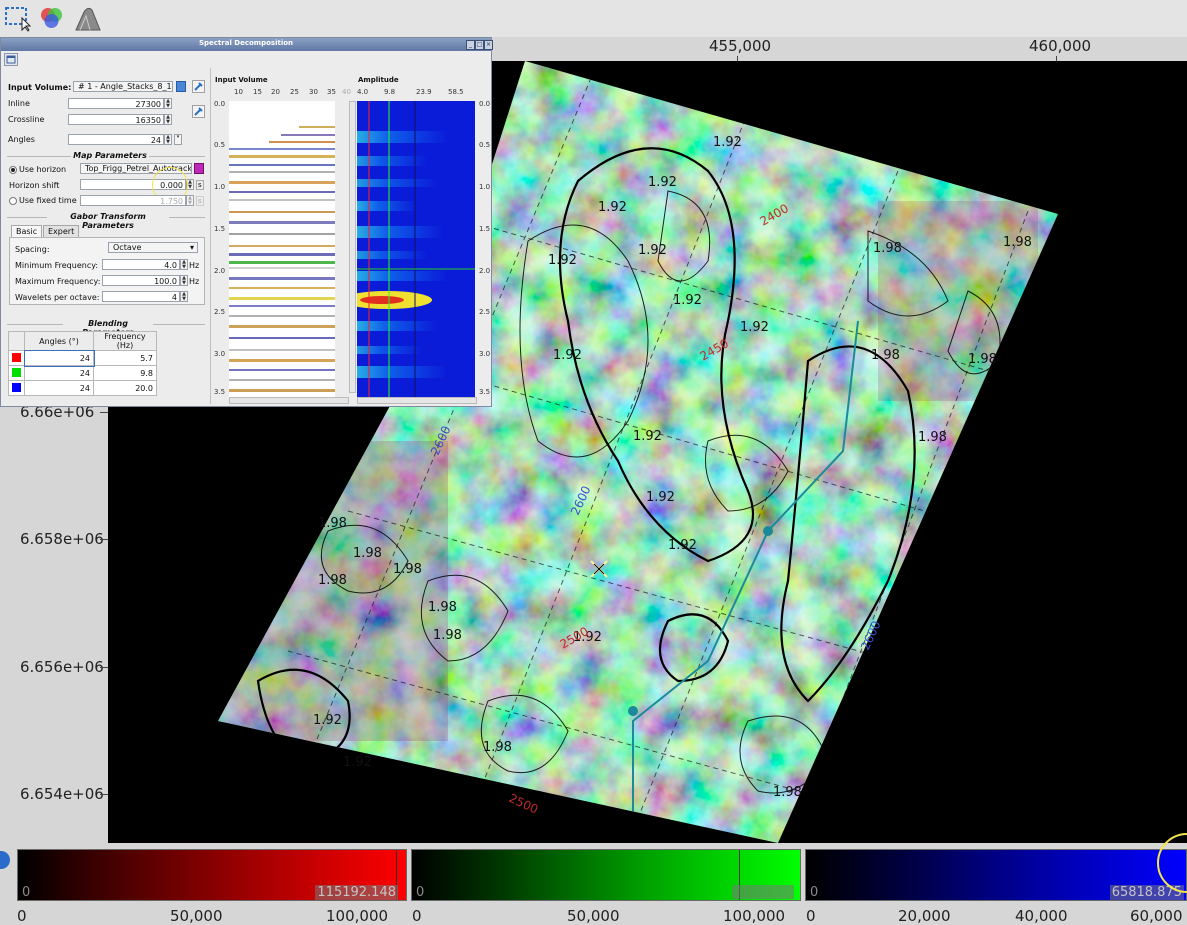 This screenshot has height=925, width=1187. Describe the element at coordinates (168, 119) in the screenshot. I see `crossline-stepper: ▲ ▼` at that location.